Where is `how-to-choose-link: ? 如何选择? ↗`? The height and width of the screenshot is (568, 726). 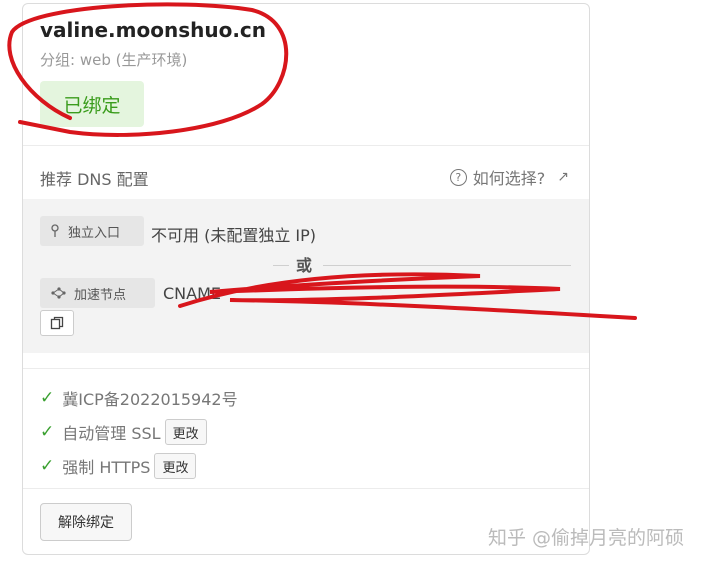
how-to-choose-link: ? 如何选择? ↗ is located at coordinates (509, 177).